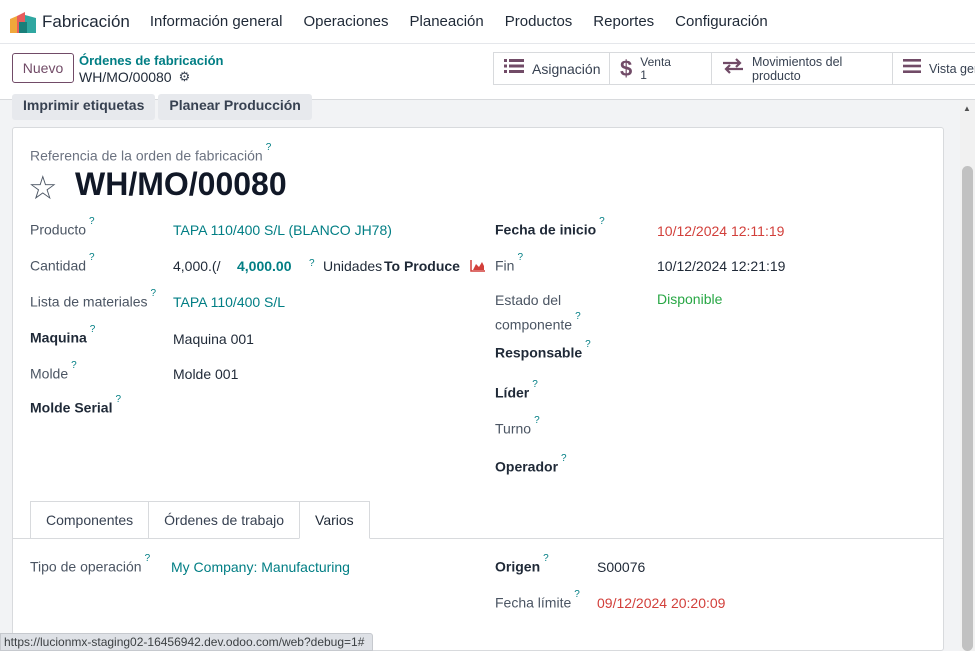  I want to click on quantity-produced-field: 4,000.(/, so click(196, 266).